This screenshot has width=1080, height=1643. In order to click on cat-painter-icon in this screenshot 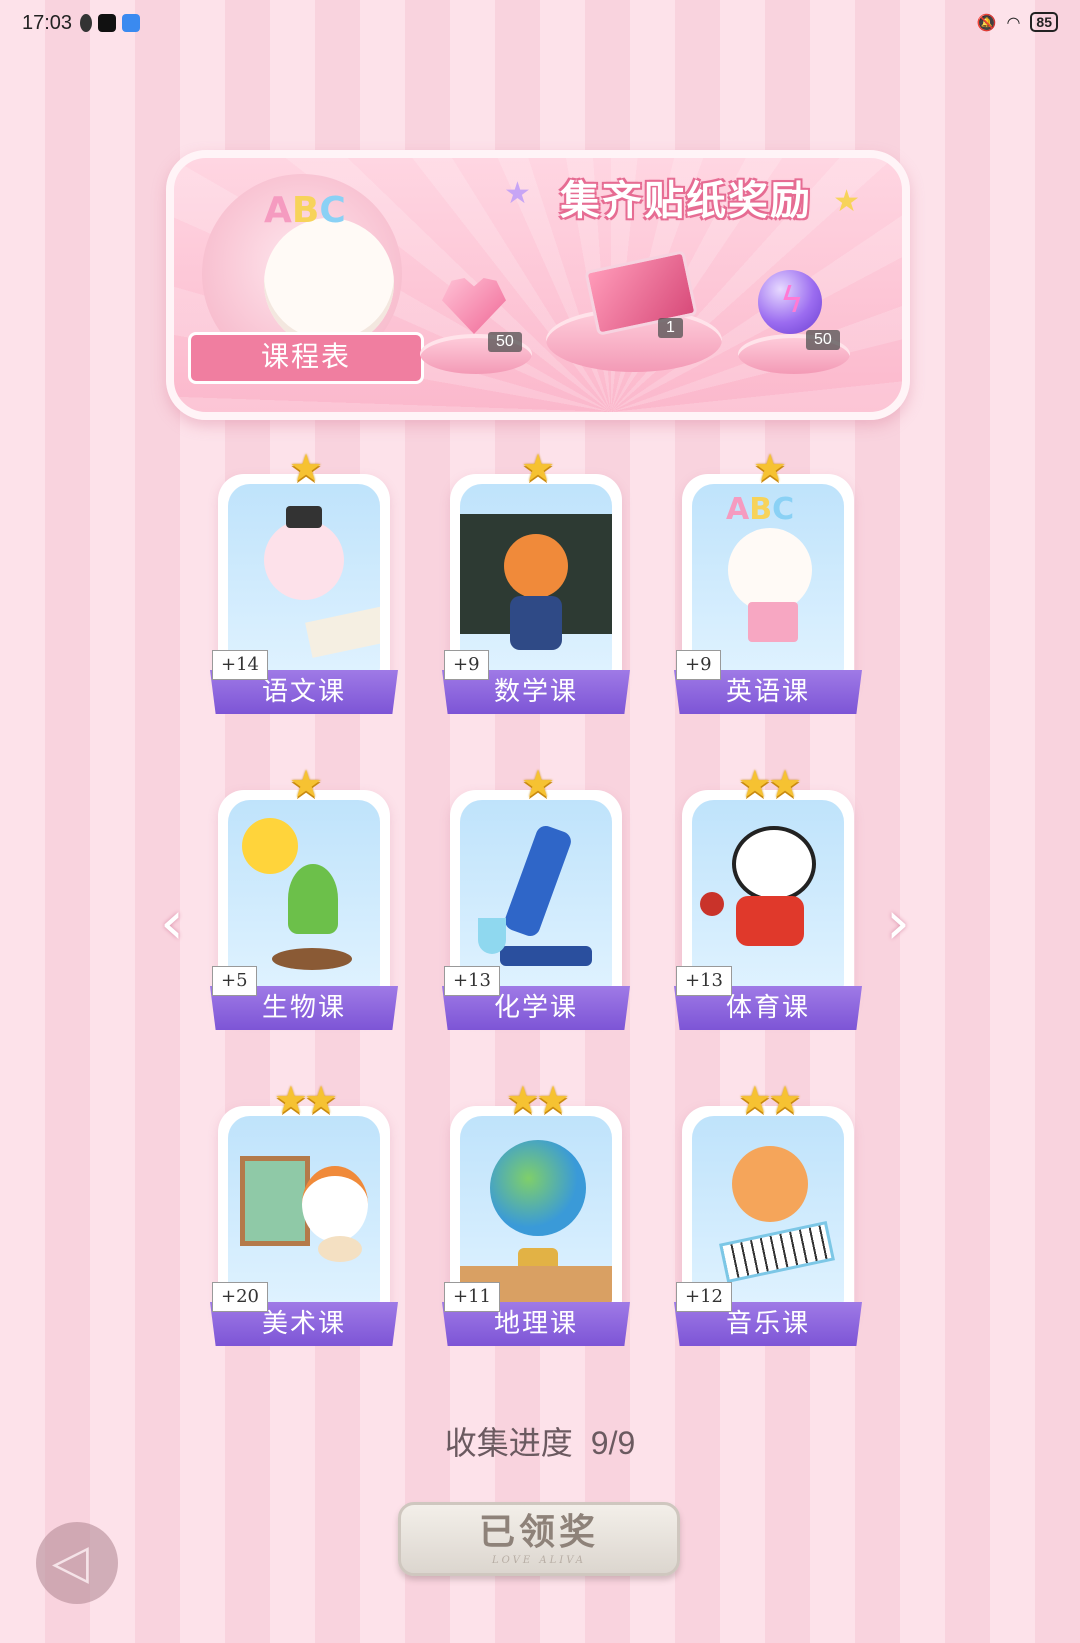, I will do `click(335, 1204)`.